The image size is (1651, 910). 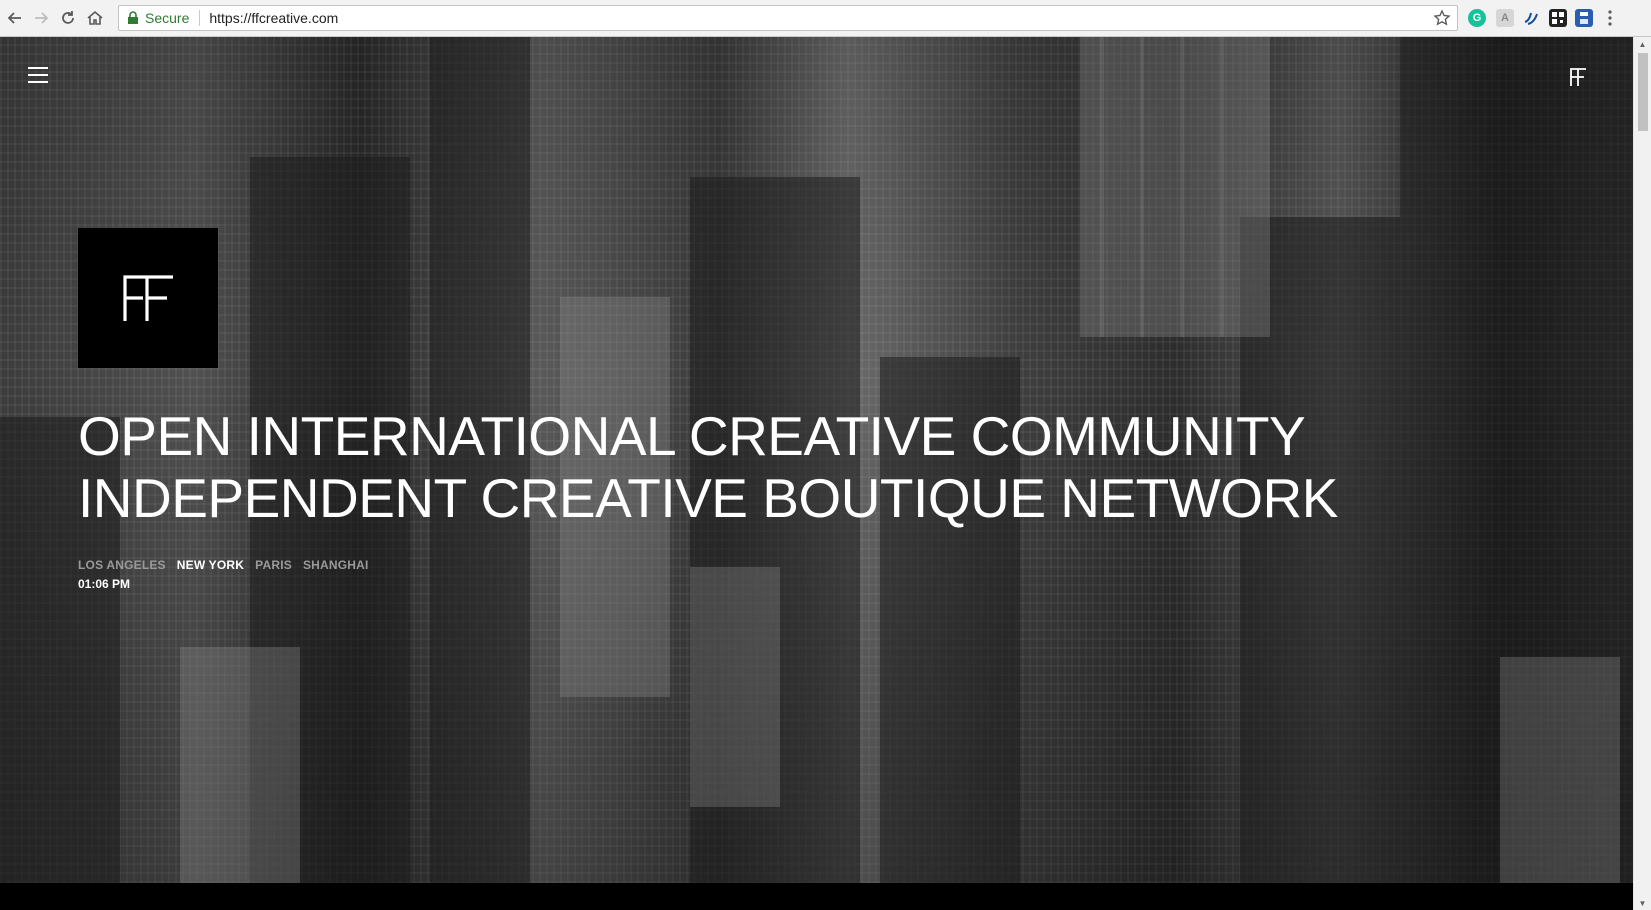 I want to click on page-bottom-band, so click(x=816, y=896).